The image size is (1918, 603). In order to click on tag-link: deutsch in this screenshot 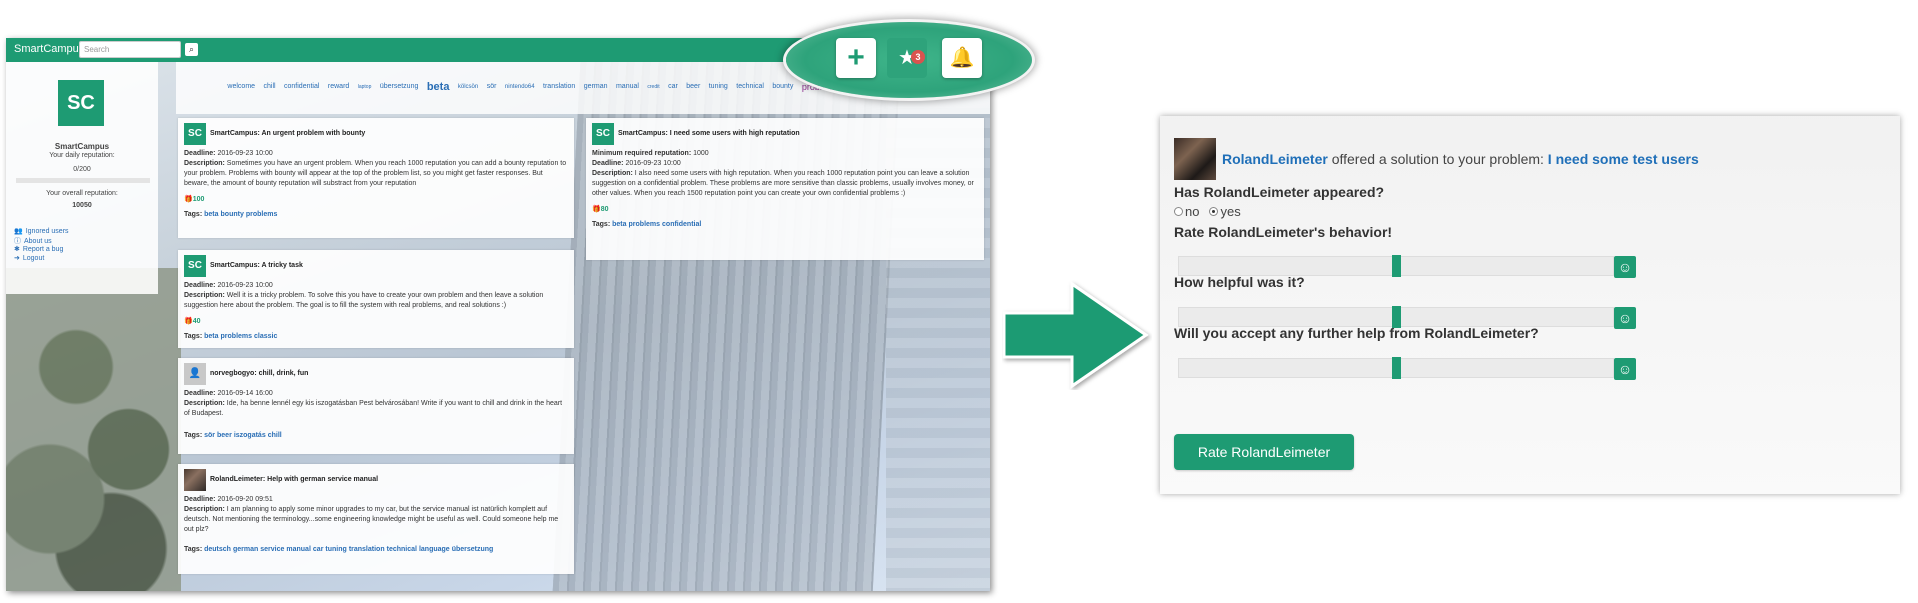, I will do `click(217, 549)`.